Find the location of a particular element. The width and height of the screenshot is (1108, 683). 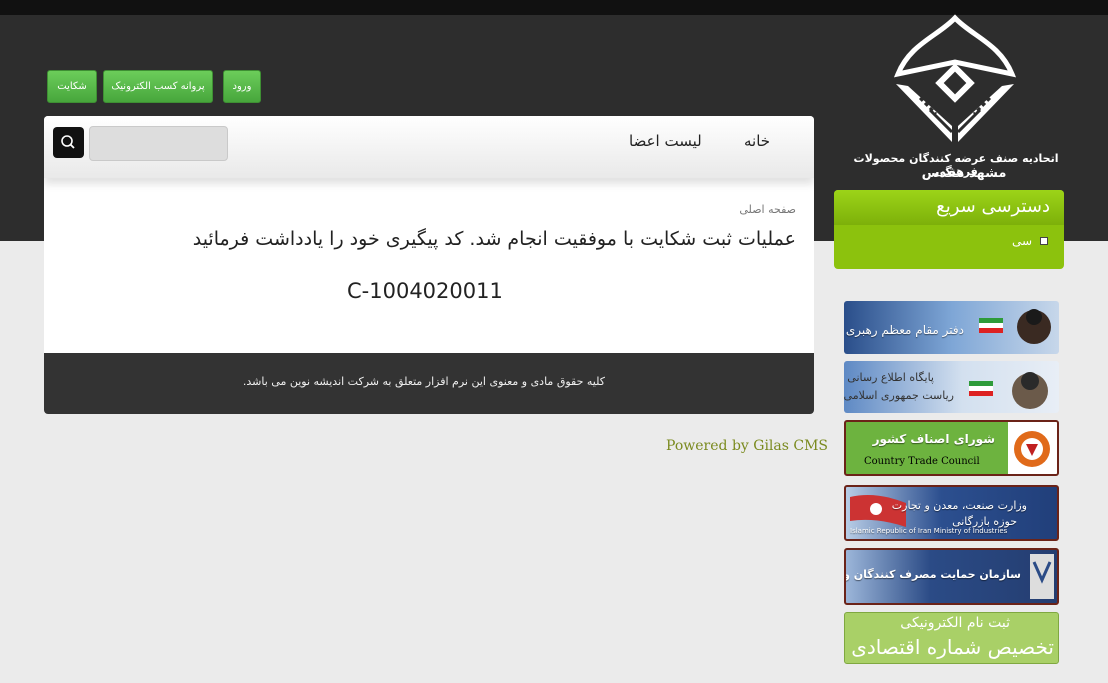

union-logo is located at coordinates (955, 84).